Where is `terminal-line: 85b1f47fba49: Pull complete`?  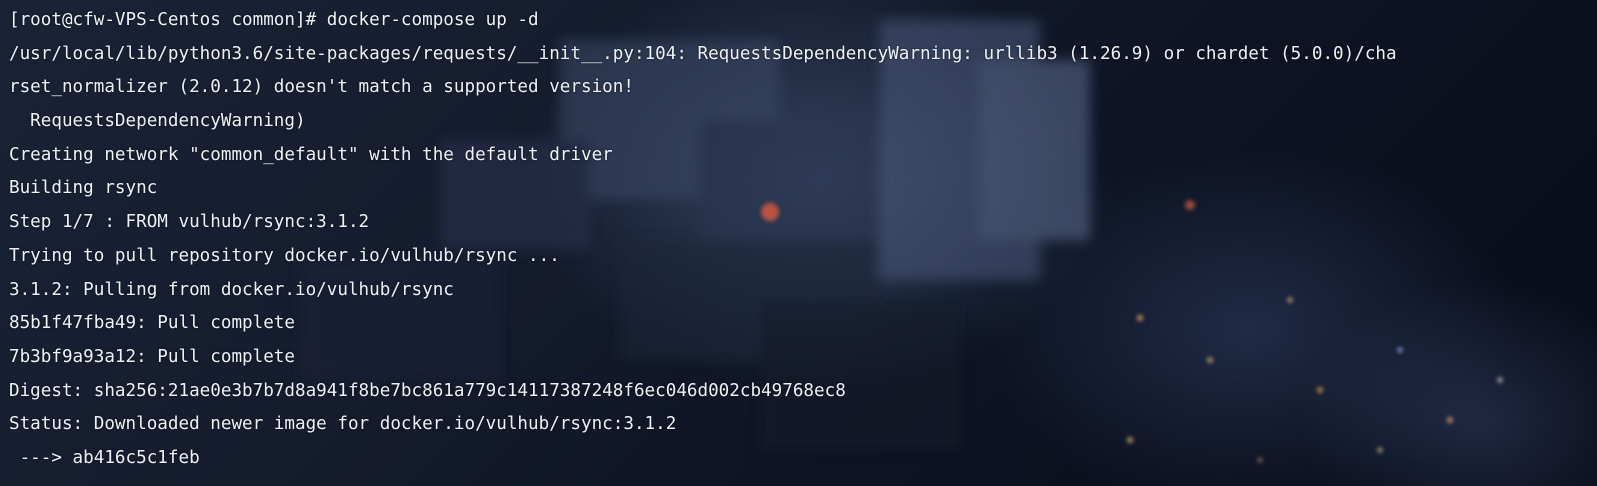 terminal-line: 85b1f47fba49: Pull complete is located at coordinates (152, 323).